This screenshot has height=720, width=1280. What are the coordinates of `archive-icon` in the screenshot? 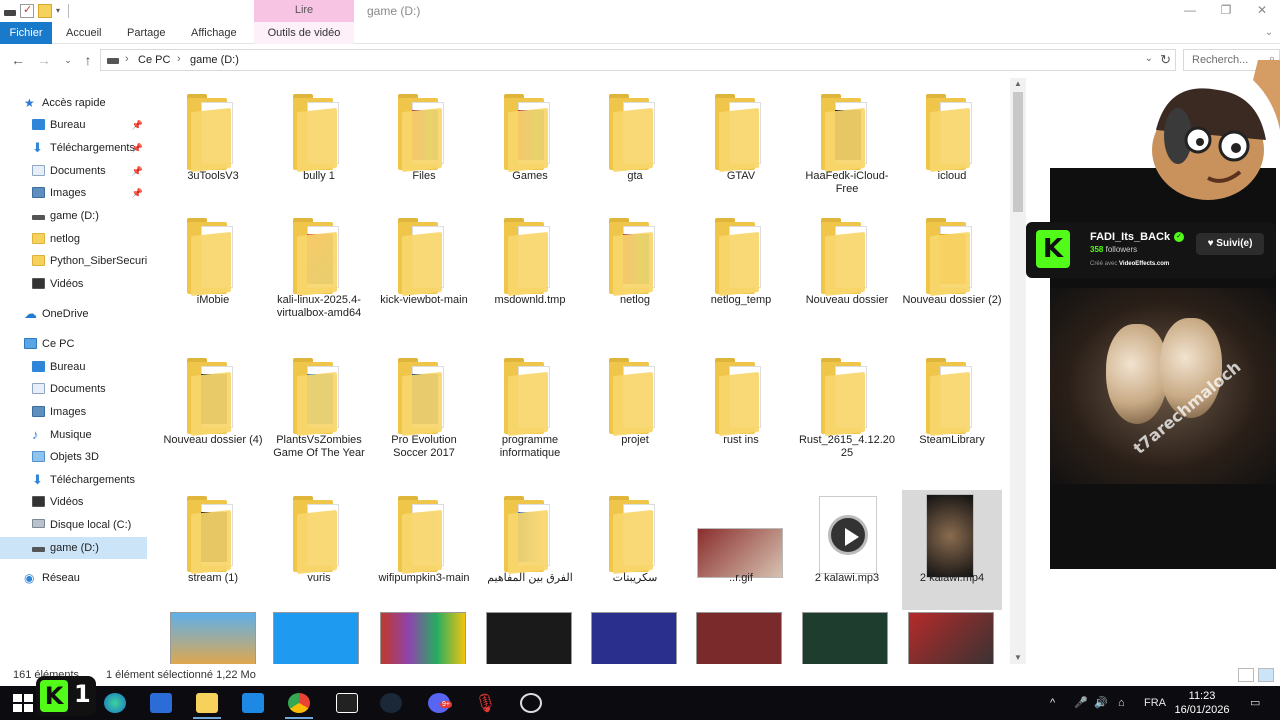 It's located at (423, 638).